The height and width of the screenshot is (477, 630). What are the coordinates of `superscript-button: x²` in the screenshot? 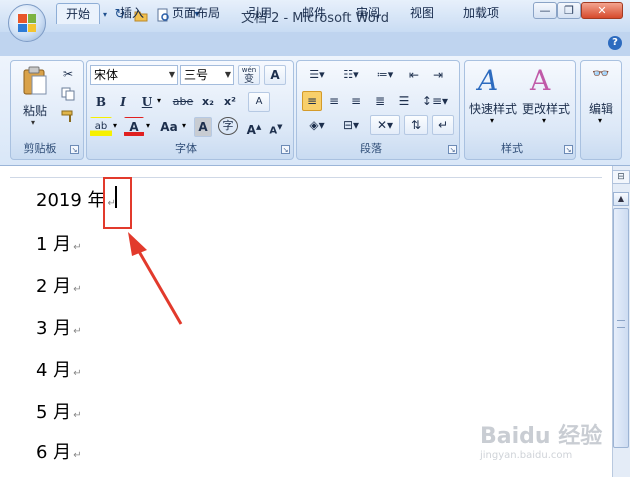 It's located at (230, 102).